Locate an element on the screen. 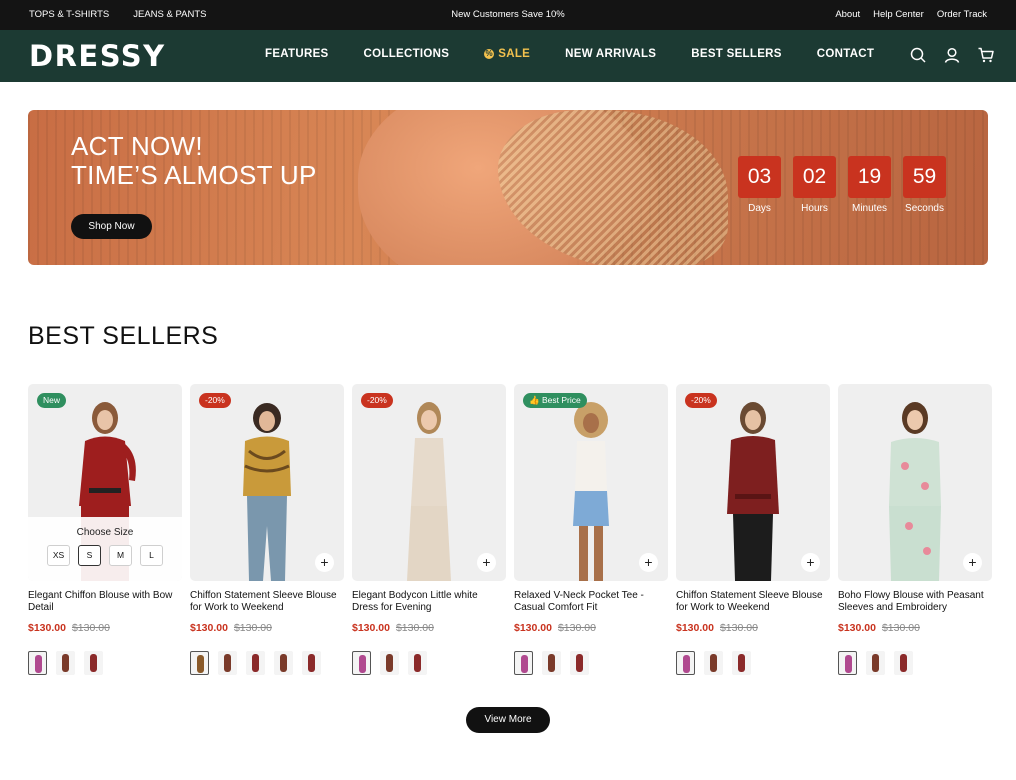 The image size is (1016, 780). logo: DRESSY is located at coordinates (97, 56).